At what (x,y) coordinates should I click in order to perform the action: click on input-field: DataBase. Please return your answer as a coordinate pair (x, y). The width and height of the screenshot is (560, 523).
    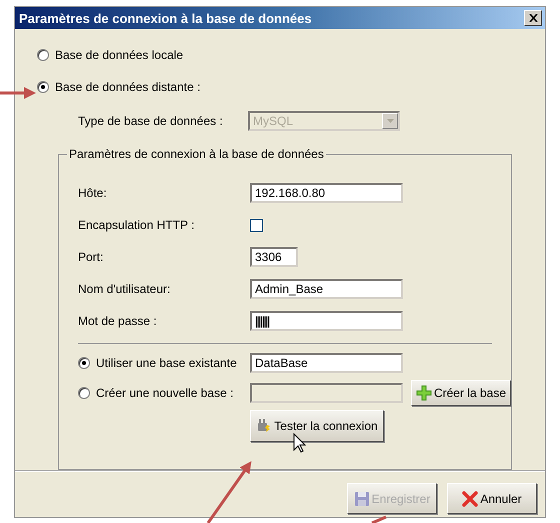
    Looking at the image, I should click on (326, 363).